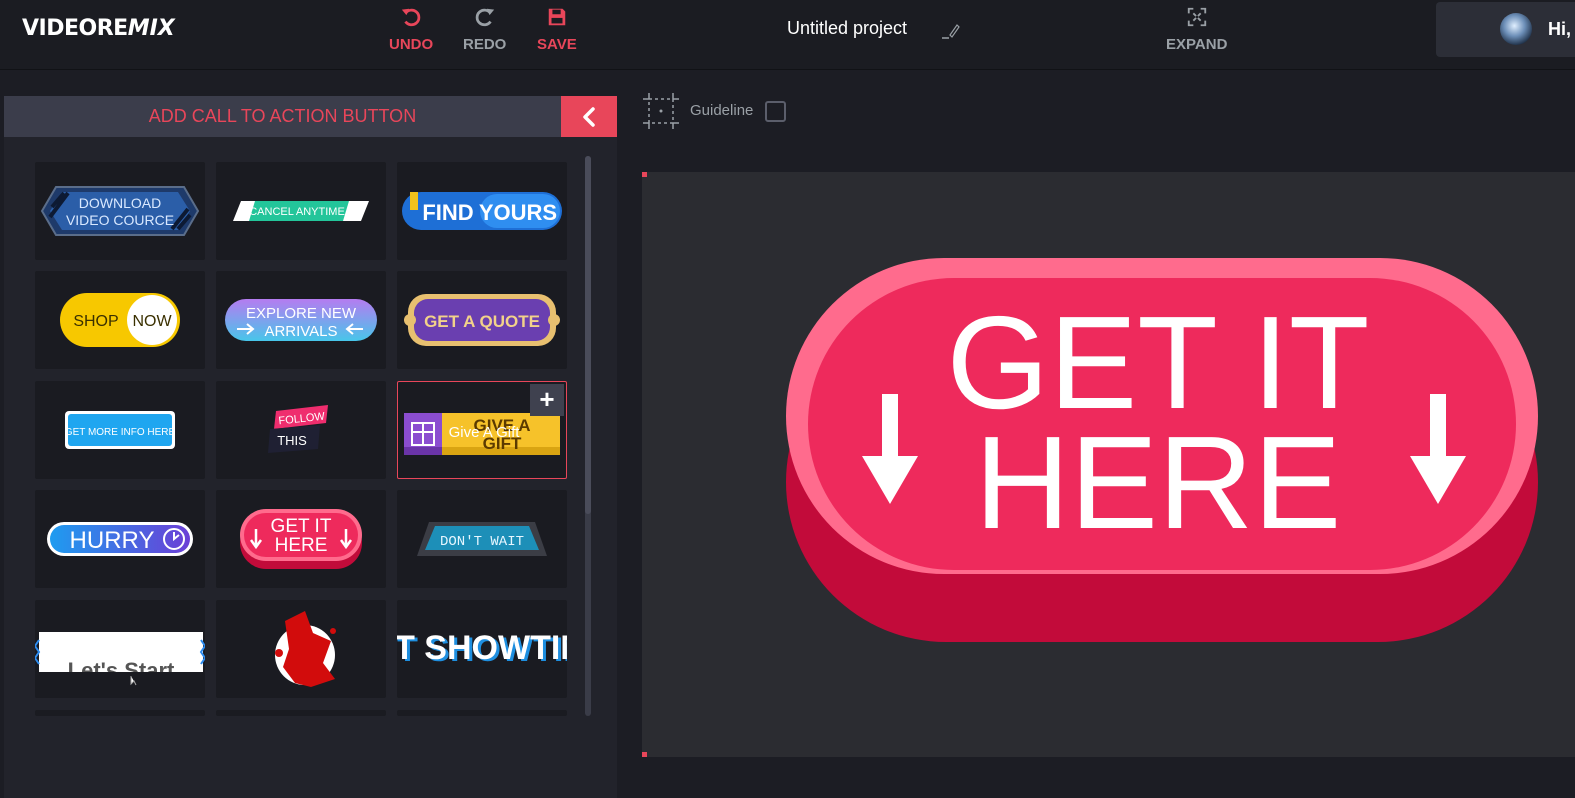 Image resolution: width=1575 pixels, height=798 pixels. What do you see at coordinates (485, 432) in the screenshot?
I see `tile-hover-label: Give A Gift` at bounding box center [485, 432].